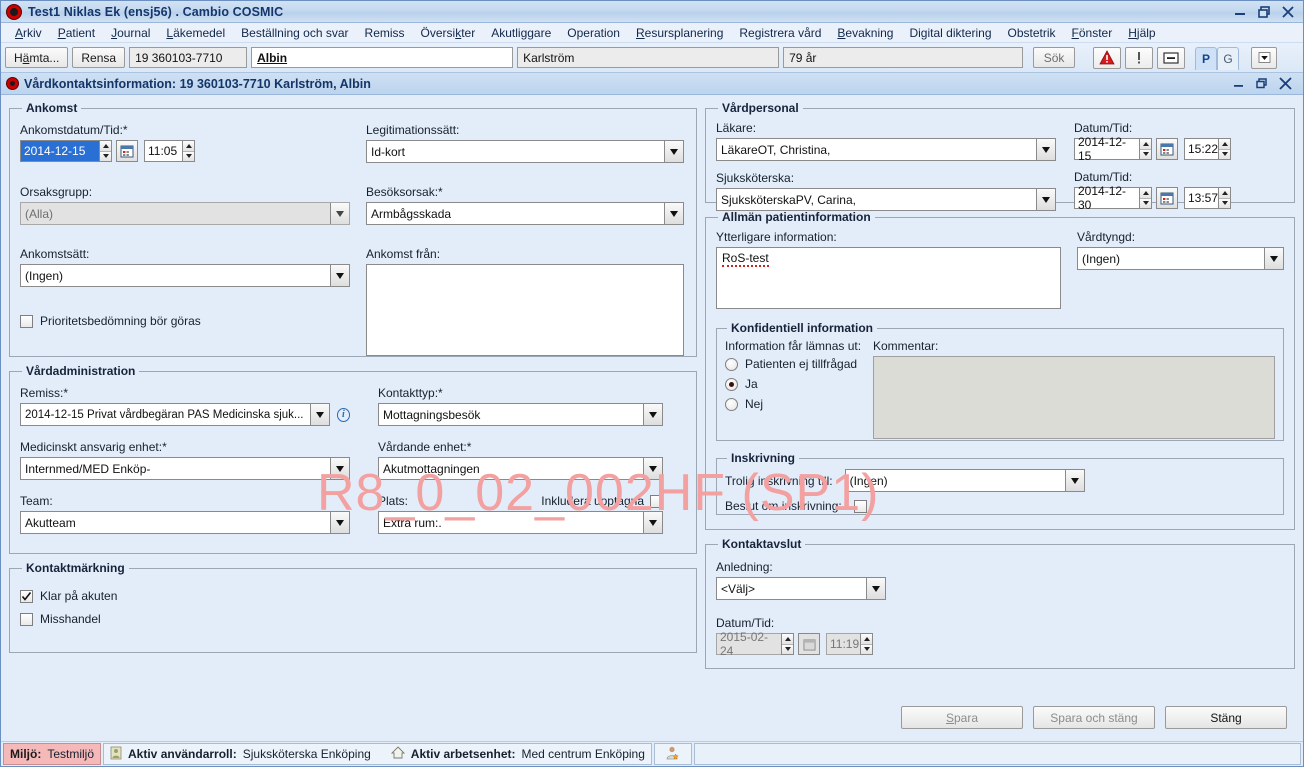 The image size is (1304, 767). Describe the element at coordinates (950, 33) in the screenshot. I see `menu-item-digital-diktering: Digital diktering` at that location.